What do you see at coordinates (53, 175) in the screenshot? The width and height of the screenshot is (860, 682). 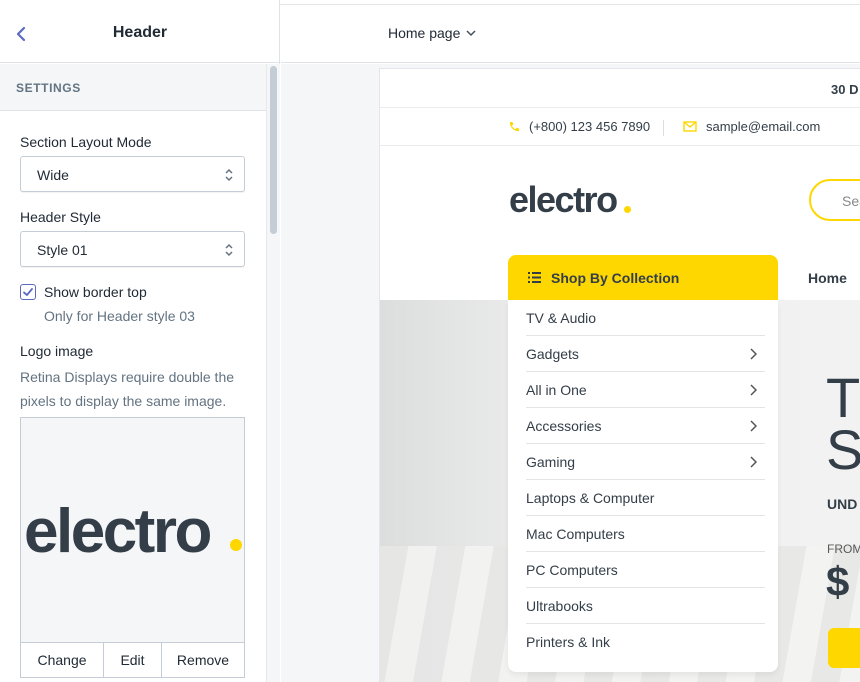 I see `layout-mode-value: Wide` at bounding box center [53, 175].